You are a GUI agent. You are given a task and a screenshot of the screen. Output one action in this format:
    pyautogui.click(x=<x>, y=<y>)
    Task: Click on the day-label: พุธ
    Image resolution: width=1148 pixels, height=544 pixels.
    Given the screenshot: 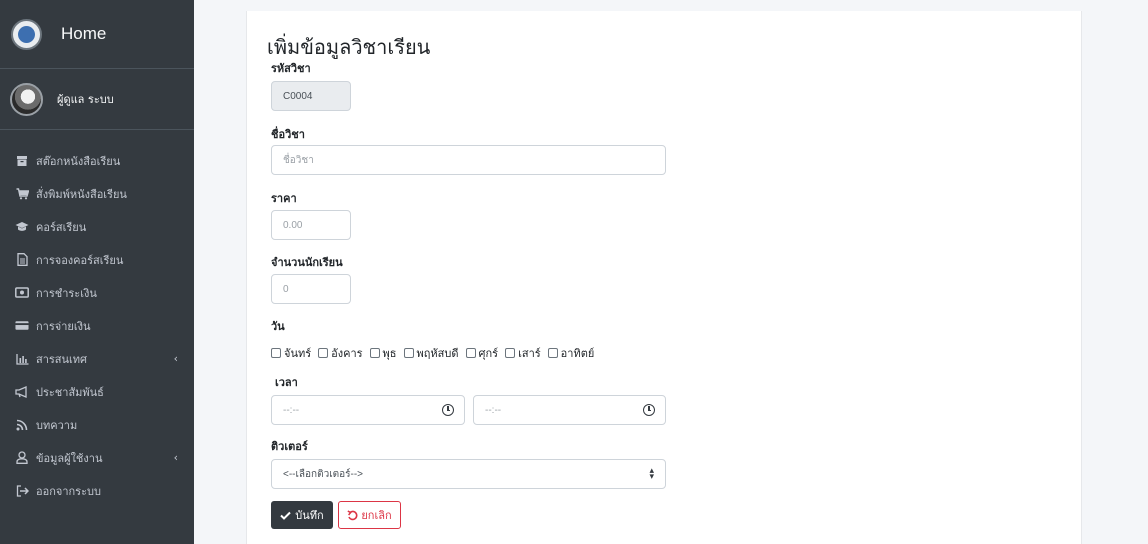 What is the action you would take?
    pyautogui.click(x=389, y=353)
    